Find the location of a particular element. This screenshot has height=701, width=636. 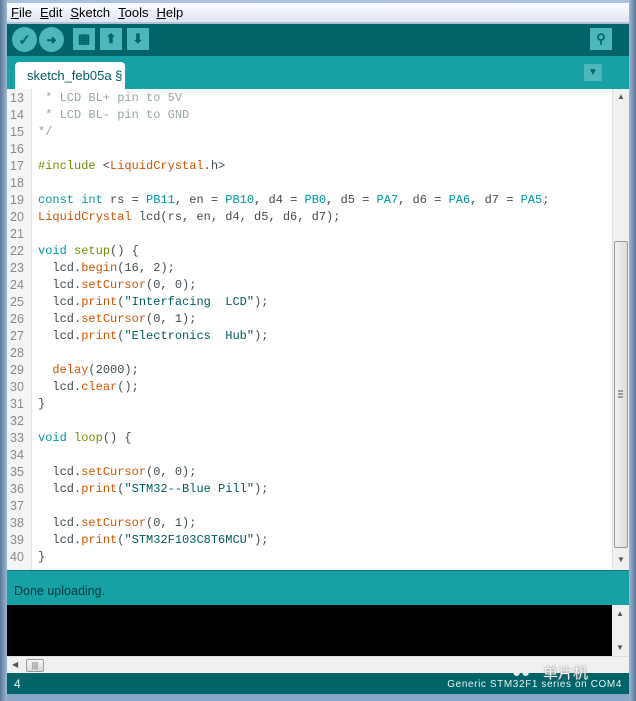

code-line: 33 void loop() { is located at coordinates (307, 438).